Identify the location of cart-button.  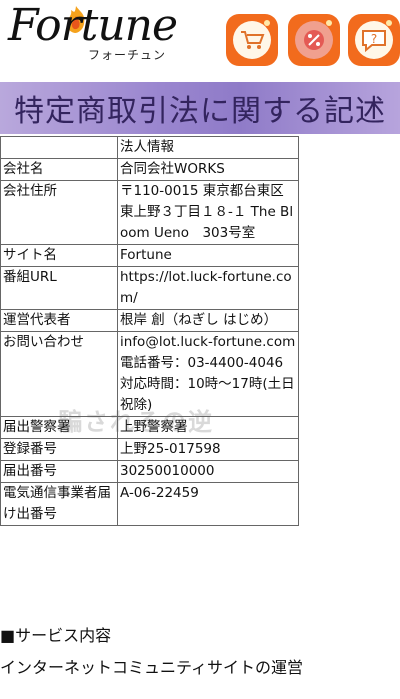
(252, 40).